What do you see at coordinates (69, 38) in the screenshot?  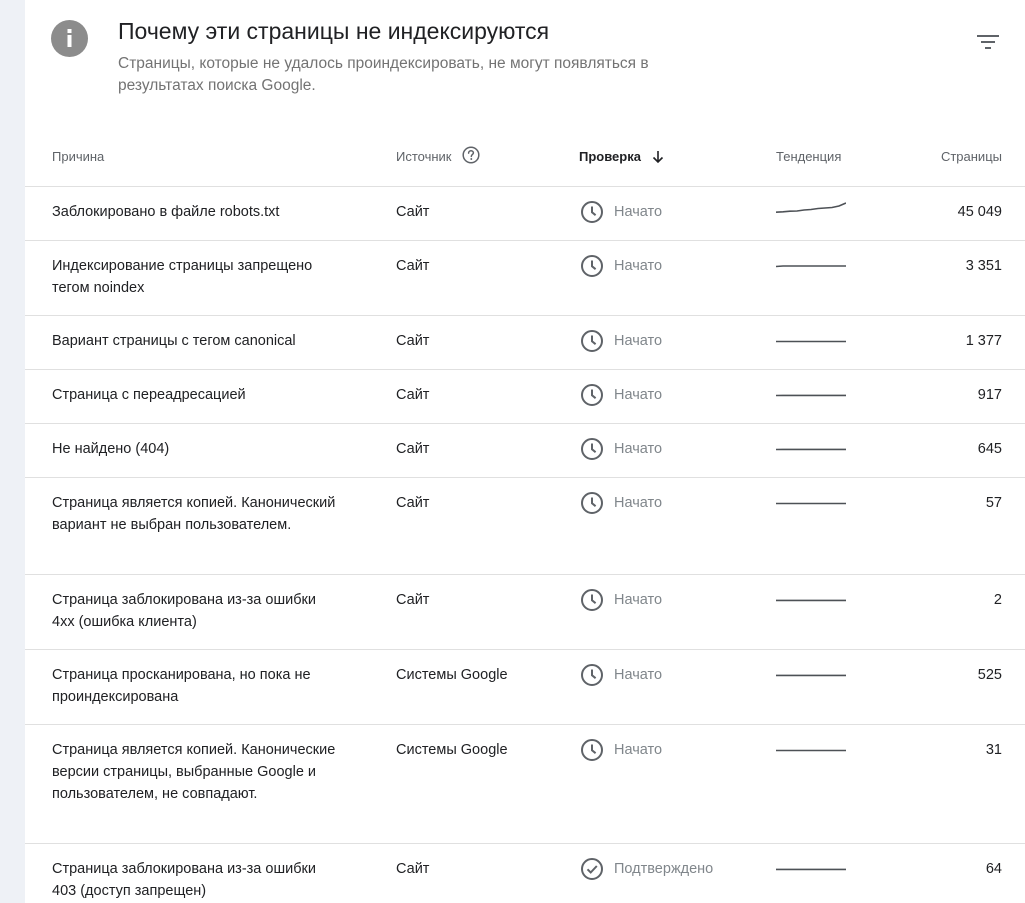 I see `info-icon` at bounding box center [69, 38].